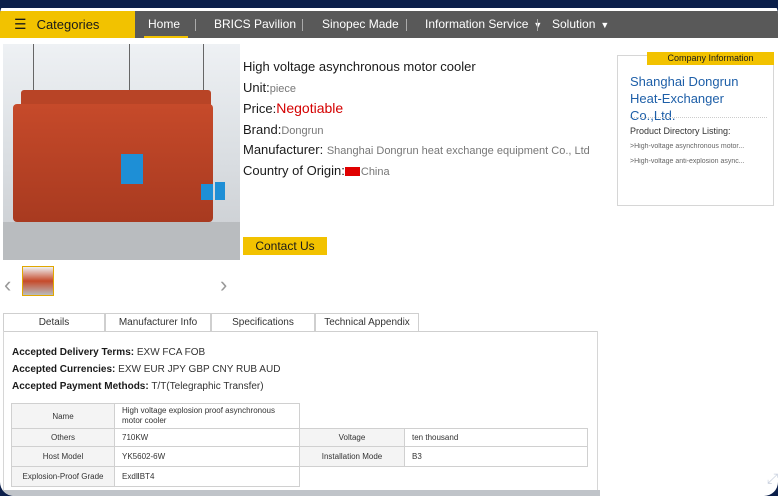 This screenshot has width=778, height=496. Describe the element at coordinates (38, 281) in the screenshot. I see `product-thumbnail` at that location.